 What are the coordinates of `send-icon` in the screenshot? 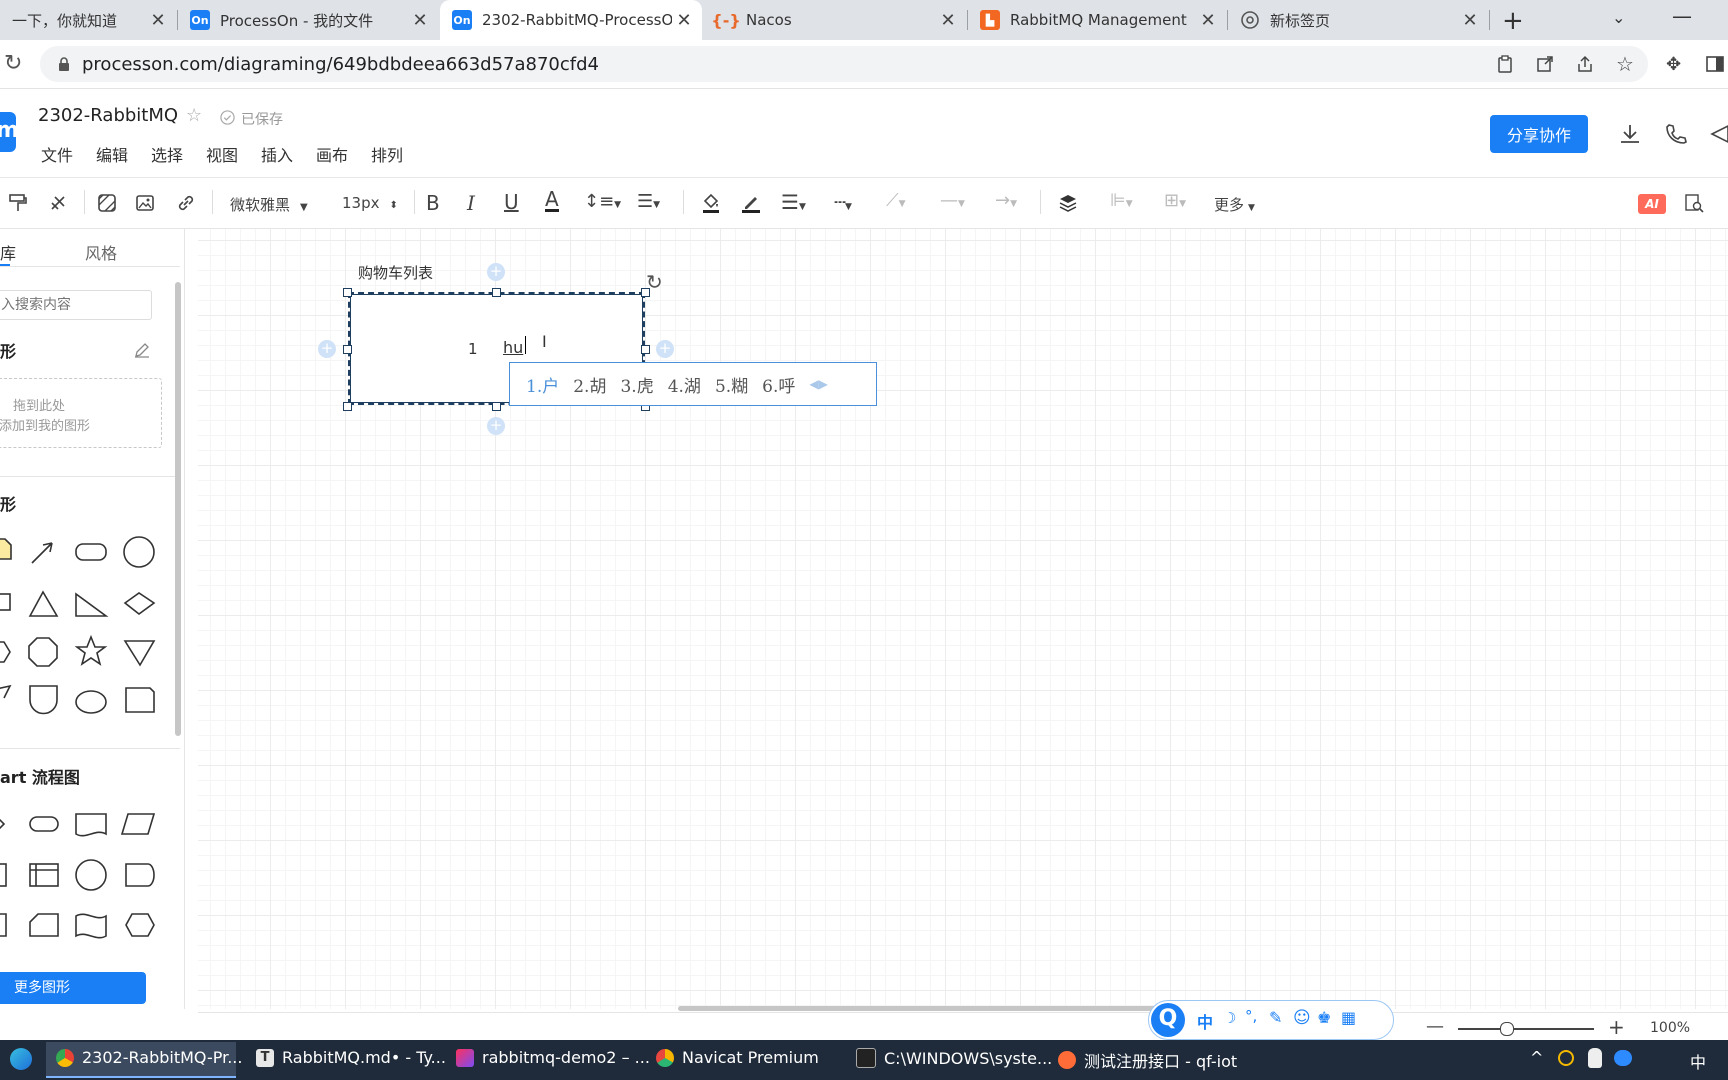 It's located at (1719, 136).